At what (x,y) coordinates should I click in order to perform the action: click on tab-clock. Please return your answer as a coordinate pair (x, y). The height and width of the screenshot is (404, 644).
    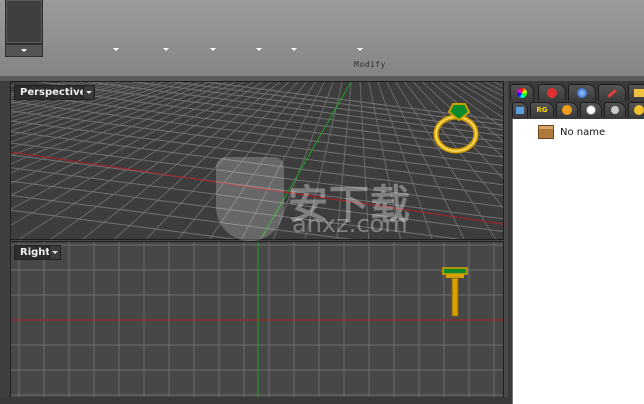
    Looking at the image, I should click on (591, 109).